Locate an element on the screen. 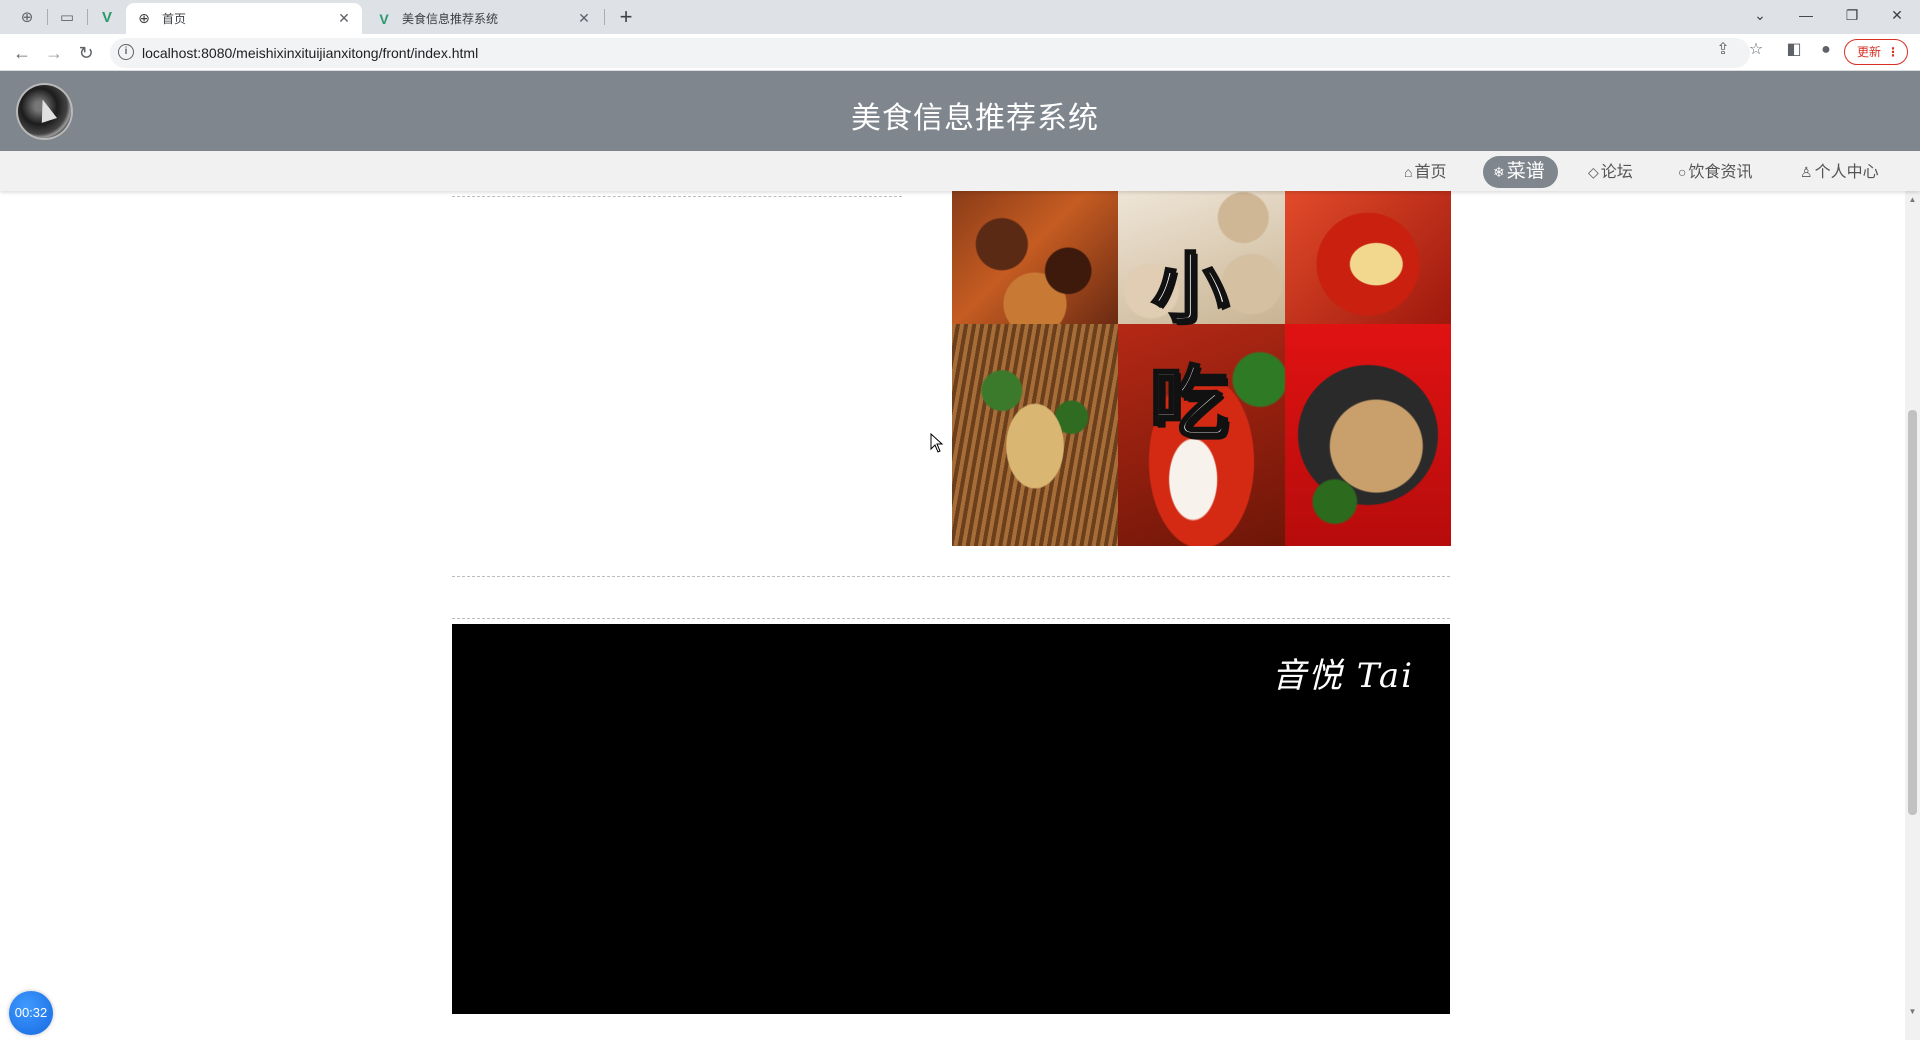 This screenshot has width=1920, height=1040. pinned-tab-globe-icon: ⊕ is located at coordinates (27, 17).